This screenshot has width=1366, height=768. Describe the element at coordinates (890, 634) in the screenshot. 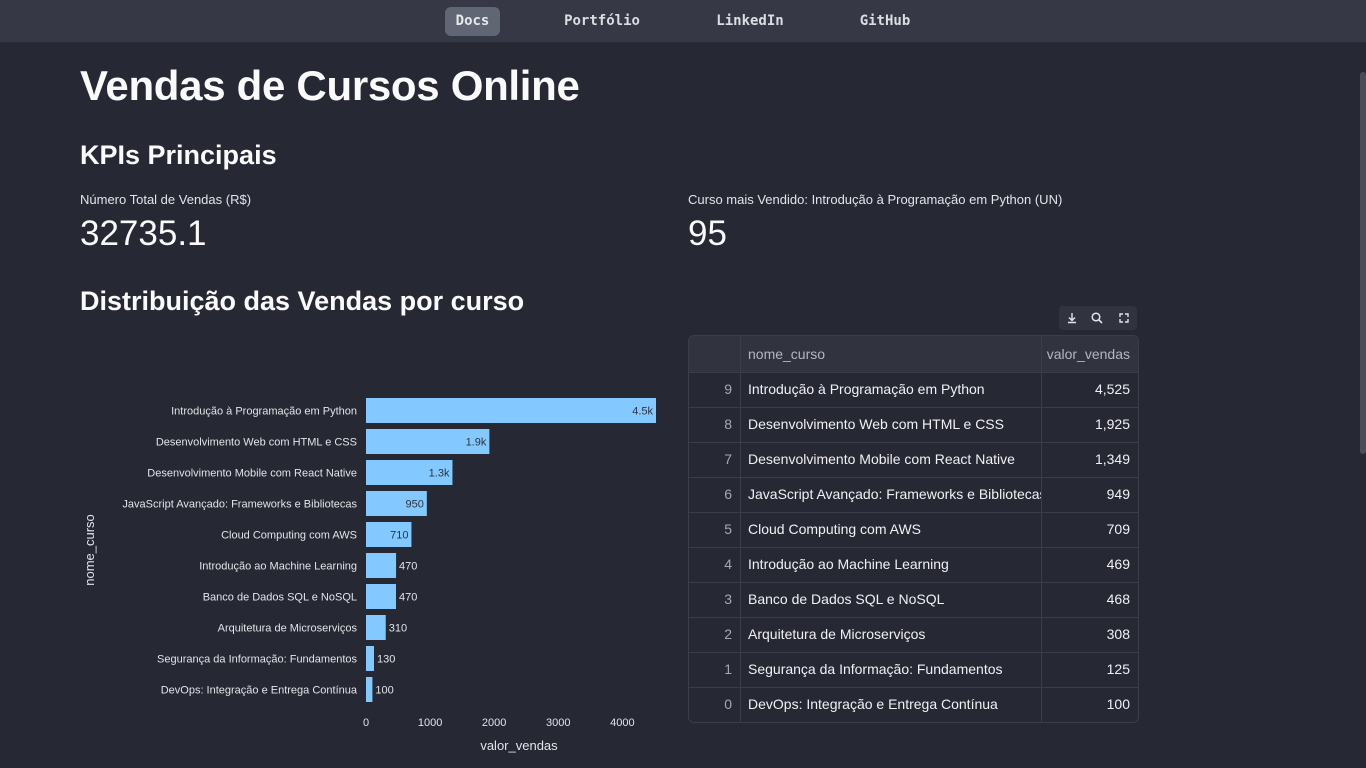

I see `cell-nome-curso: Arquitetura de Microserviços` at that location.